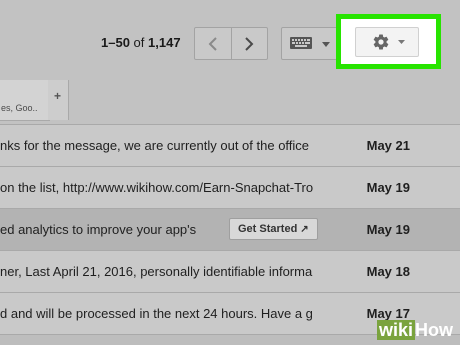 The width and height of the screenshot is (460, 345). I want to click on settings-highlight, so click(388, 41).